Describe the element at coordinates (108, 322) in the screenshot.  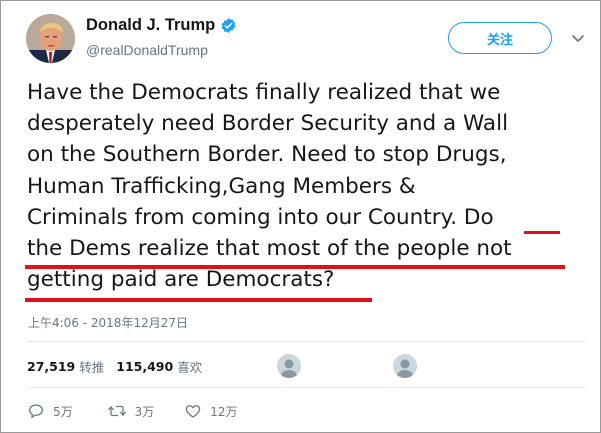
I see `tweet-timestamp: 上午4:06 - 2018年12月27日` at that location.